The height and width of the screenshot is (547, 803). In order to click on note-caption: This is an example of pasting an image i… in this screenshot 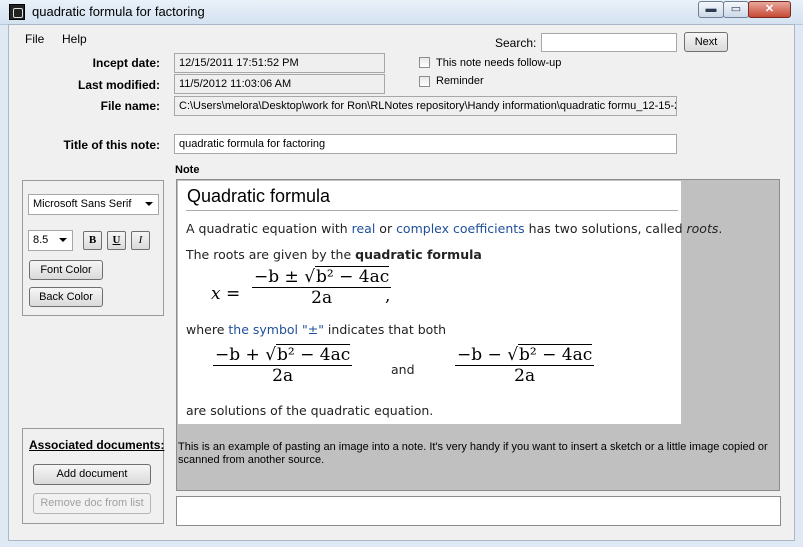, I will do `click(473, 453)`.